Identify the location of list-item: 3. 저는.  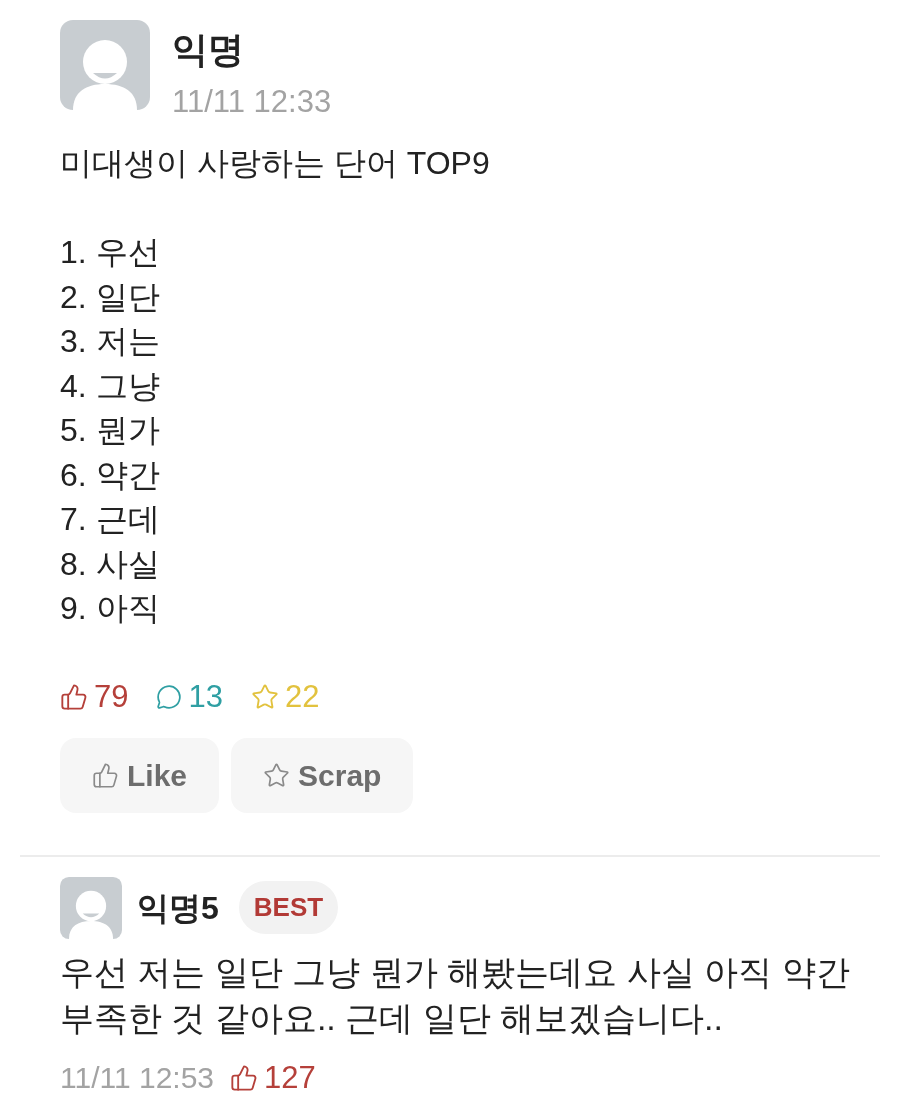
(110, 341).